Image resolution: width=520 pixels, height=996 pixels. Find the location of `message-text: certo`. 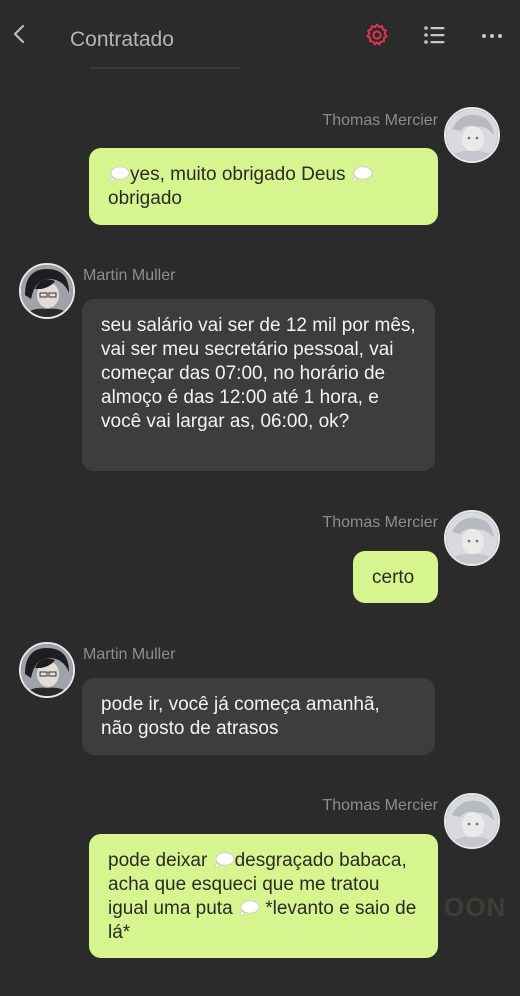

message-text: certo is located at coordinates (393, 577).